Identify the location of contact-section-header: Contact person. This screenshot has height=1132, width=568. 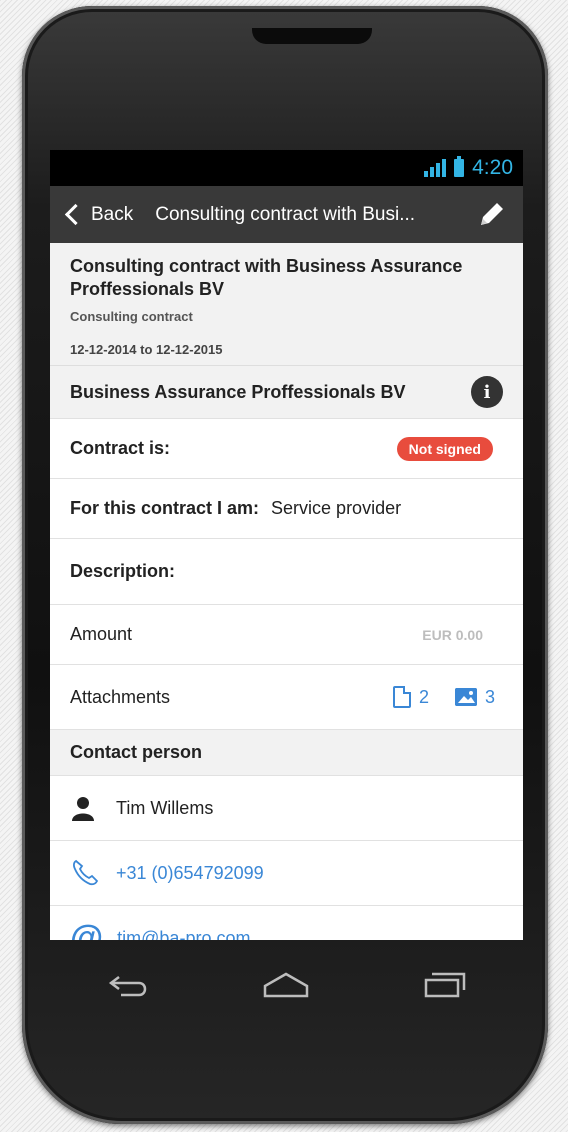
(286, 753).